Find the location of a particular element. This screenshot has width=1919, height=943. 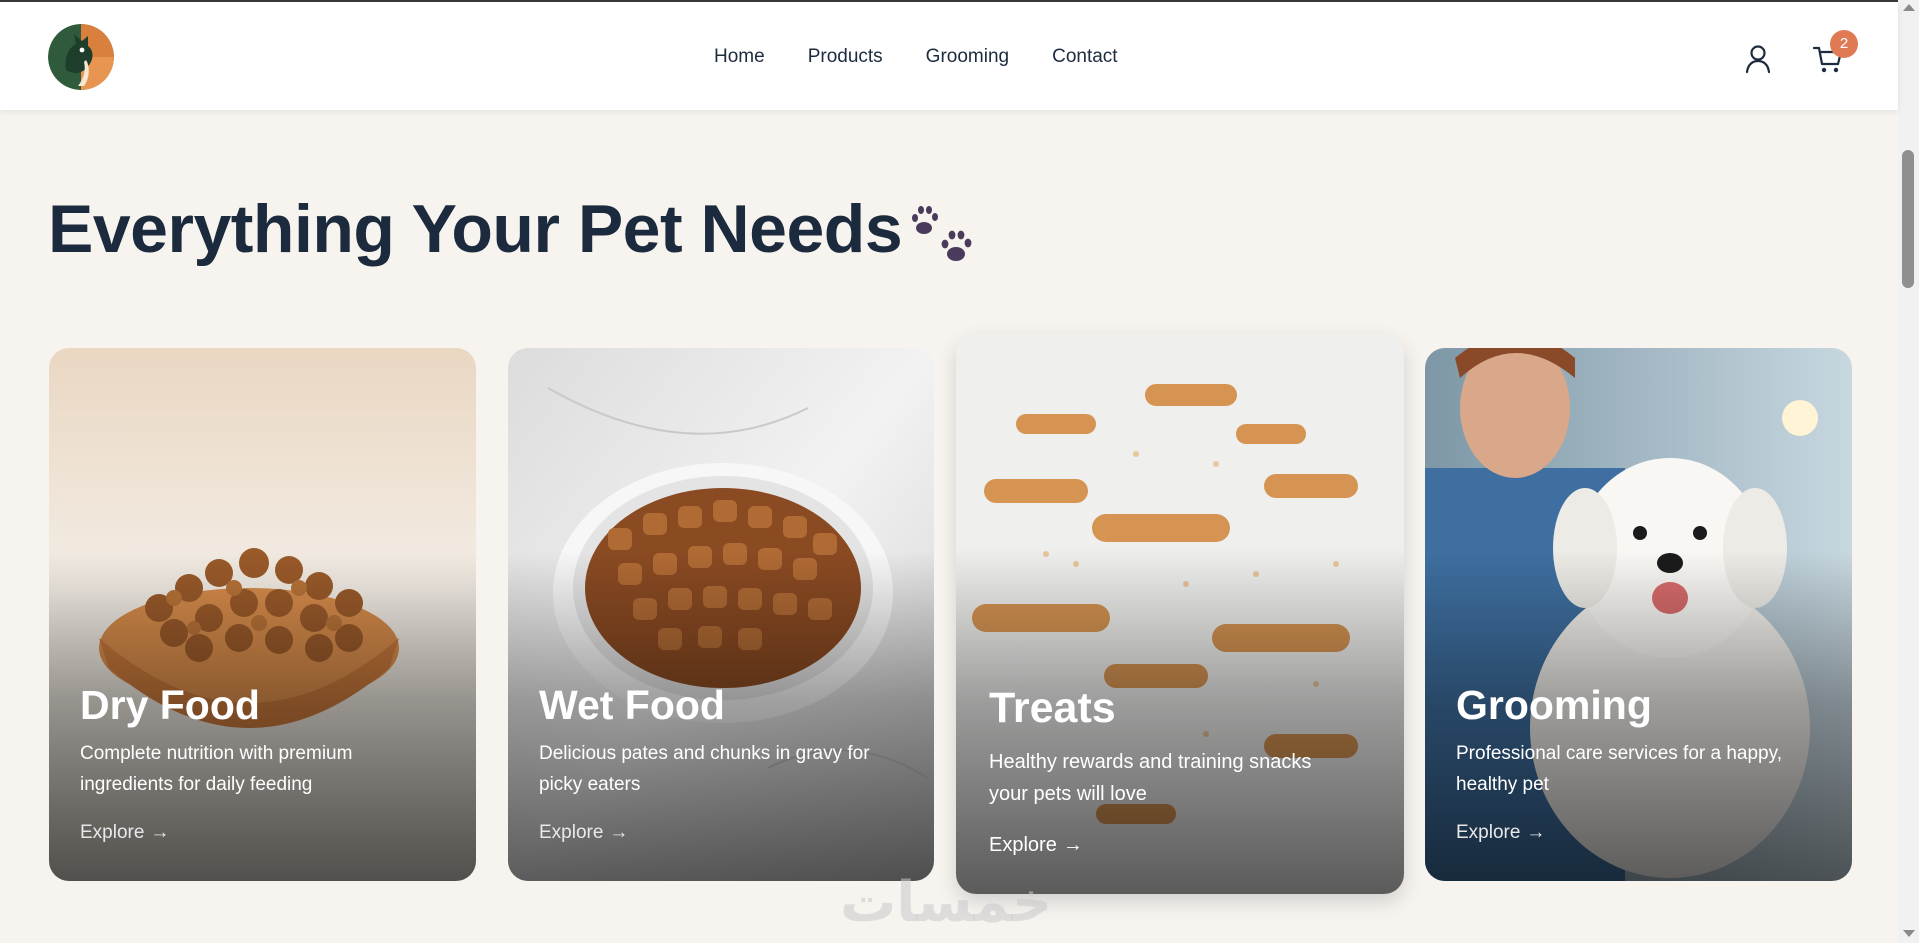

card-title: Treats is located at coordinates (1052, 708).